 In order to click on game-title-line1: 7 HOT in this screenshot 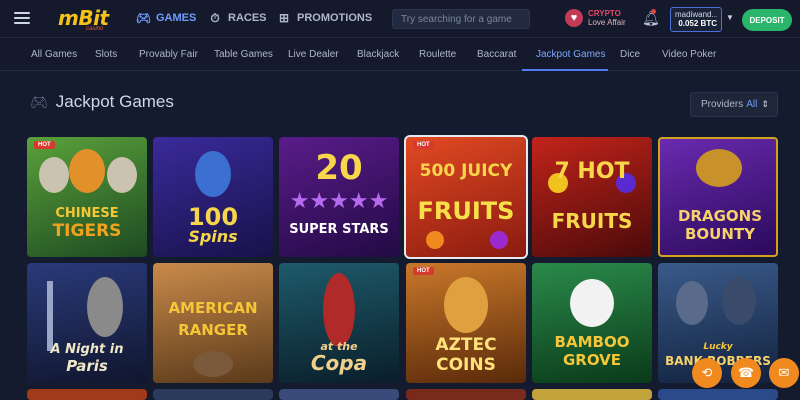, I will do `click(592, 171)`.